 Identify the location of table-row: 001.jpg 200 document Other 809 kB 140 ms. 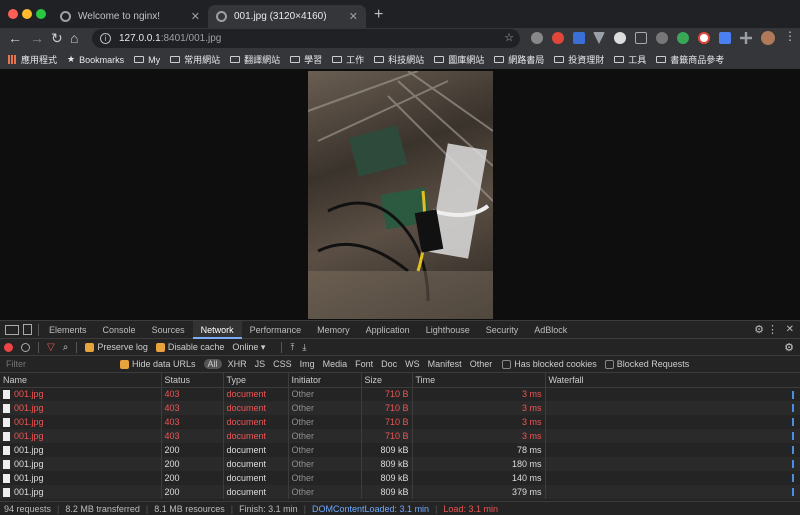
(400, 478).